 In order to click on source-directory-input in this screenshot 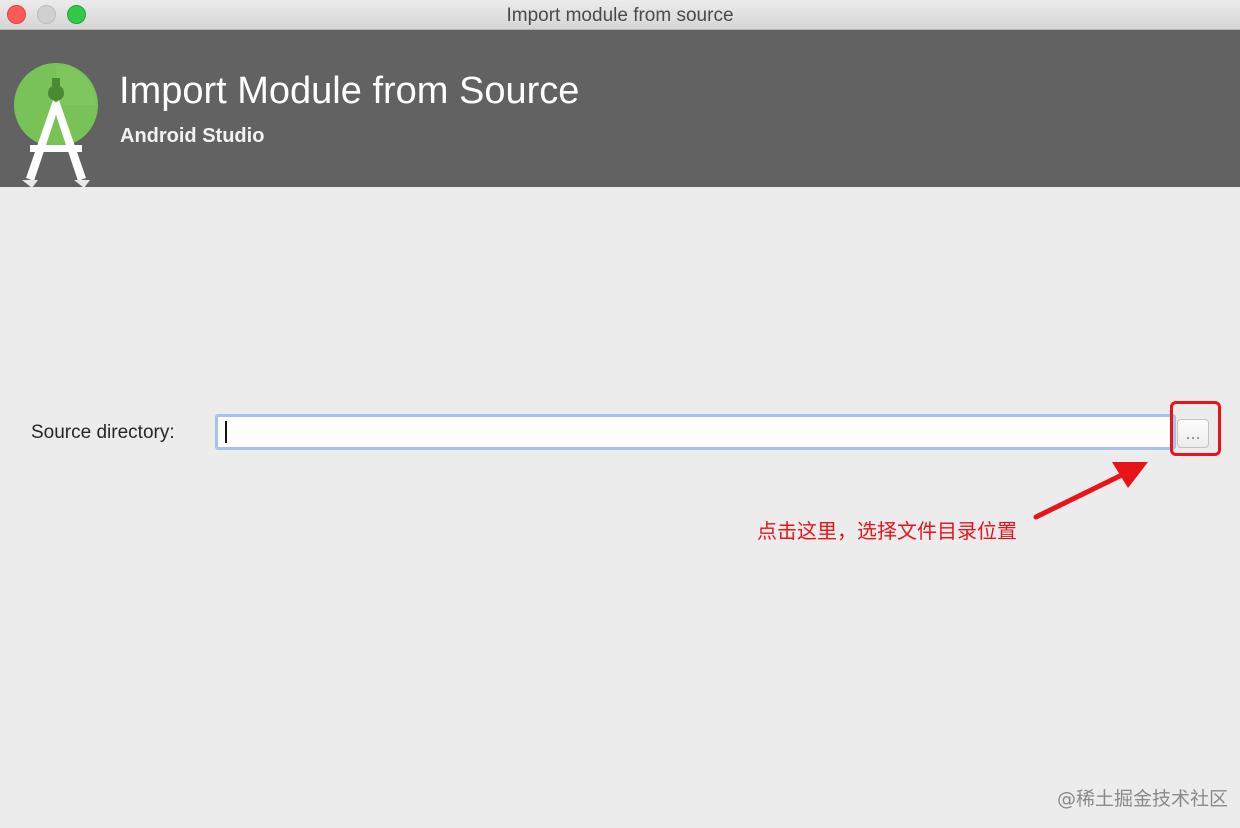, I will do `click(695, 432)`.